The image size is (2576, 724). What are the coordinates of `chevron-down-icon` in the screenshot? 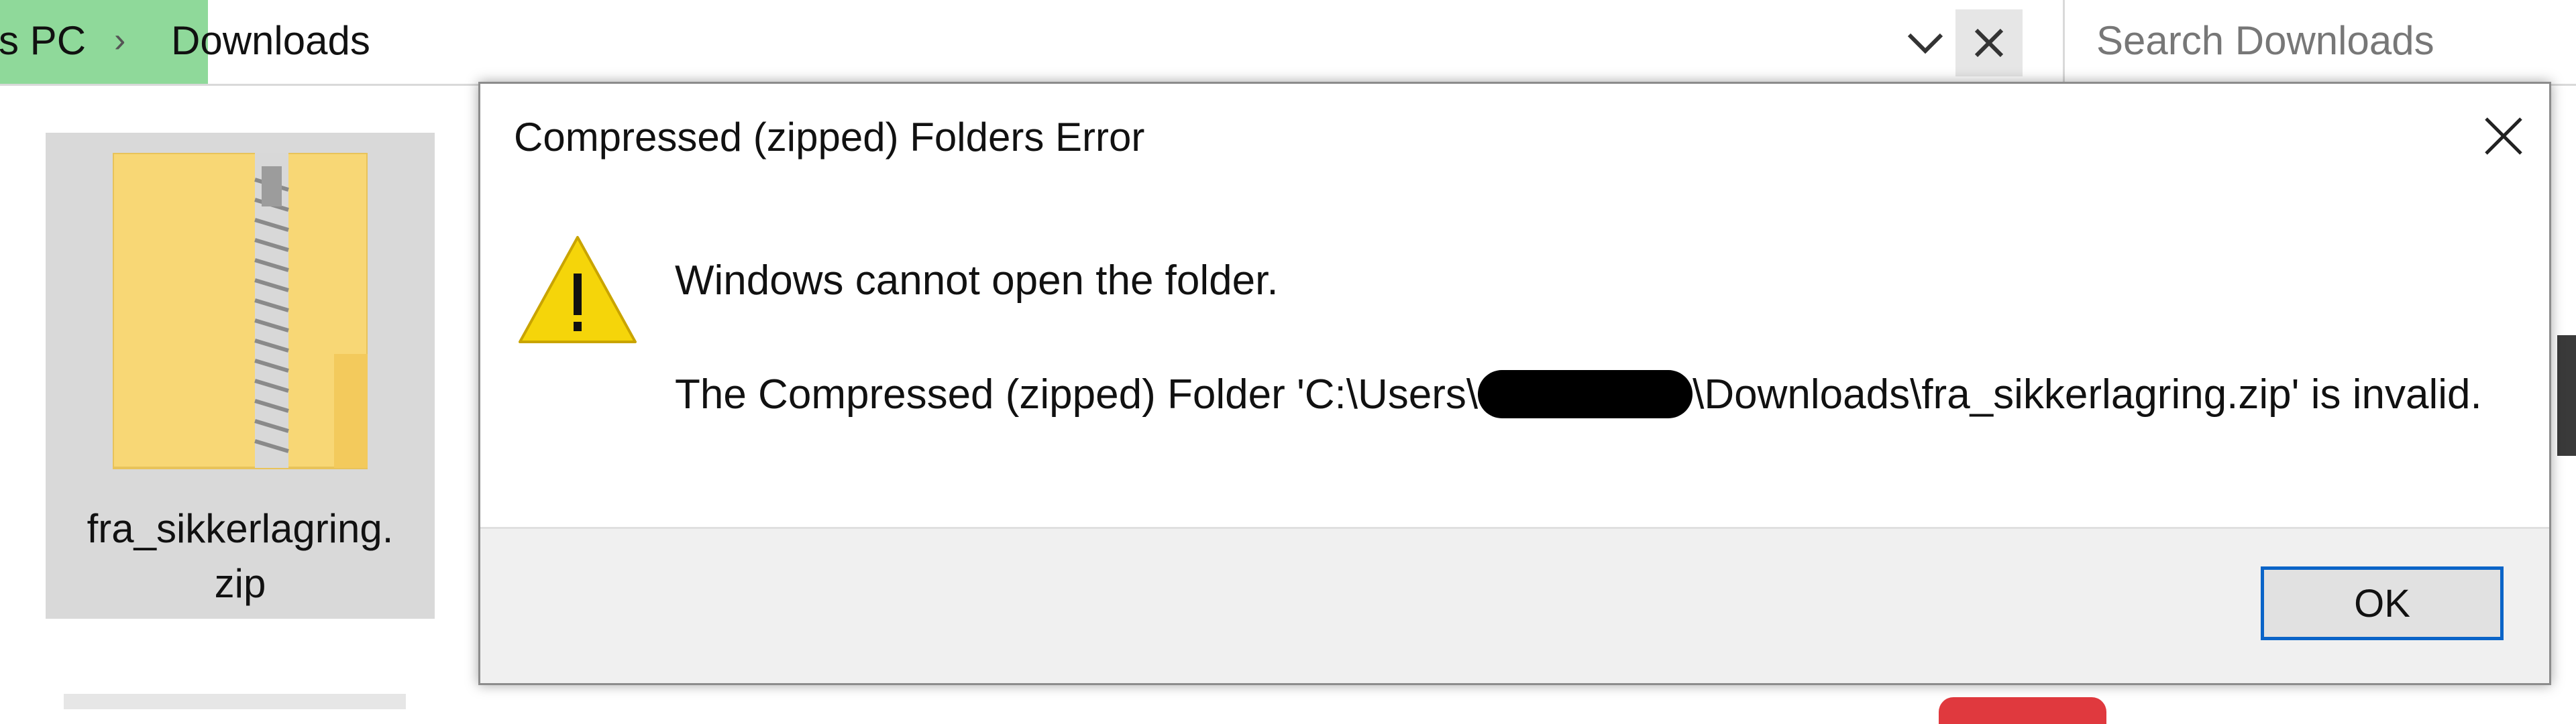 It's located at (1925, 43).